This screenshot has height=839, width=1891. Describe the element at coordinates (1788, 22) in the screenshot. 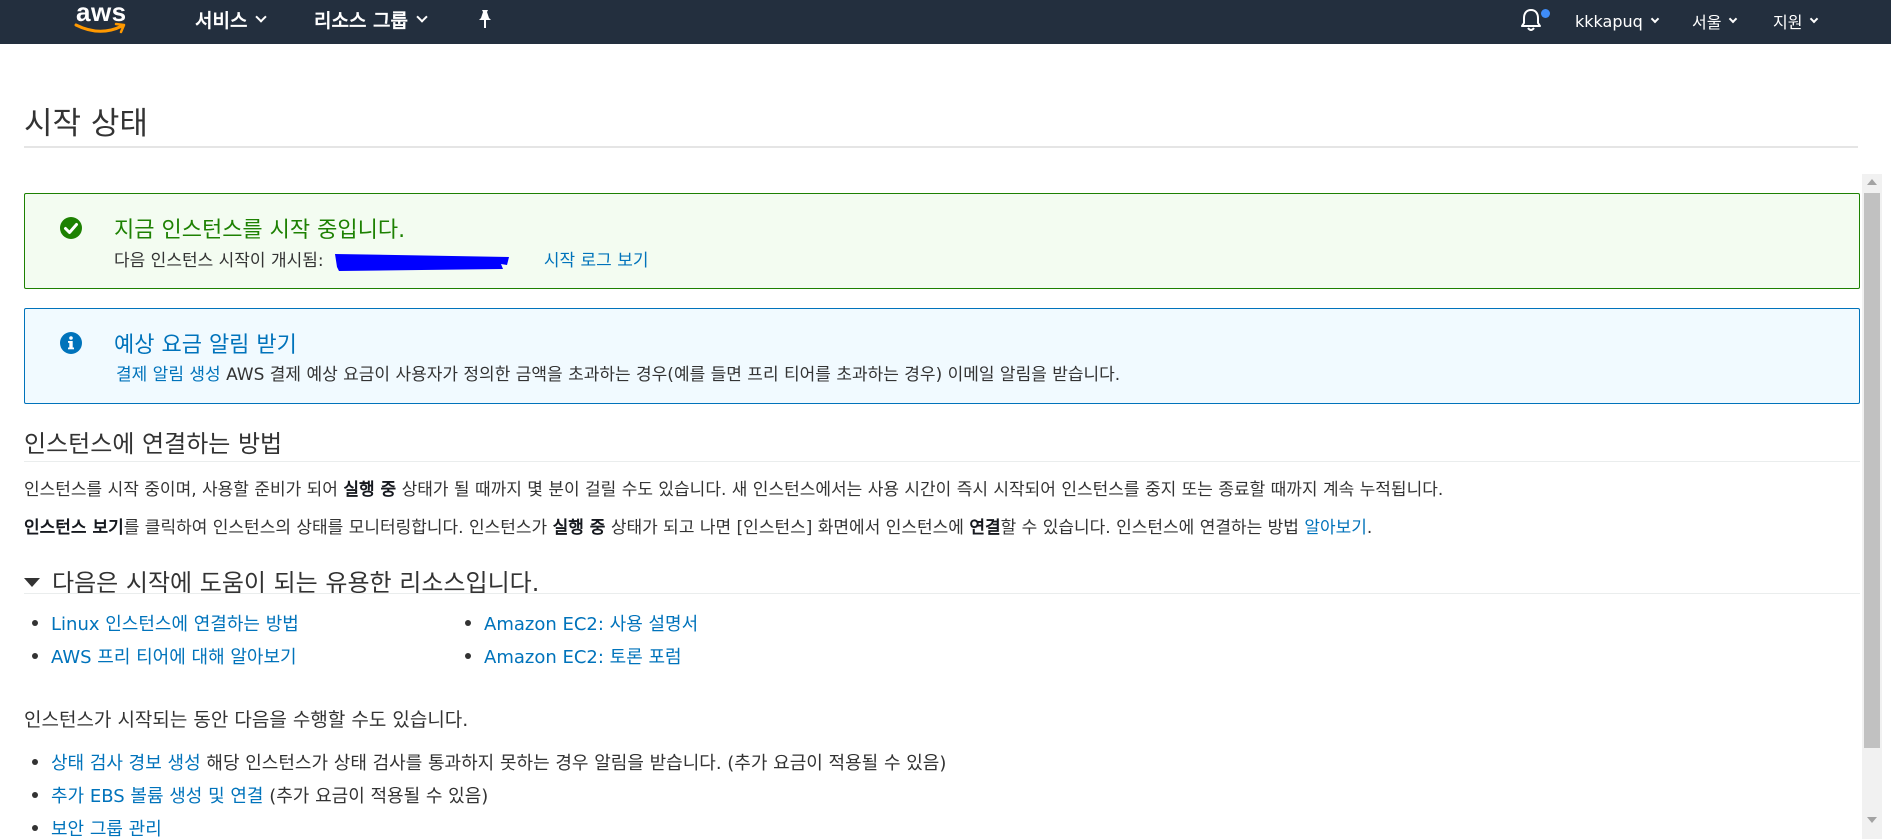

I see `support-label: 지원` at that location.